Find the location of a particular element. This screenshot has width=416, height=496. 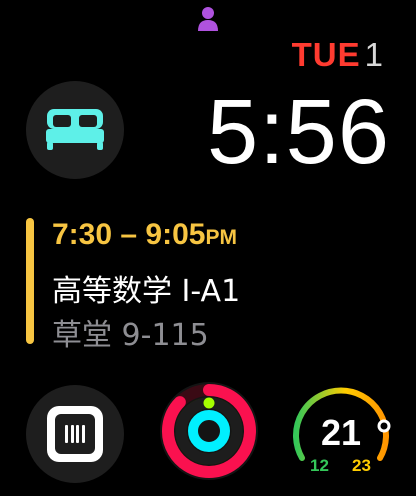

gauge-value: 21 is located at coordinates (341, 432).